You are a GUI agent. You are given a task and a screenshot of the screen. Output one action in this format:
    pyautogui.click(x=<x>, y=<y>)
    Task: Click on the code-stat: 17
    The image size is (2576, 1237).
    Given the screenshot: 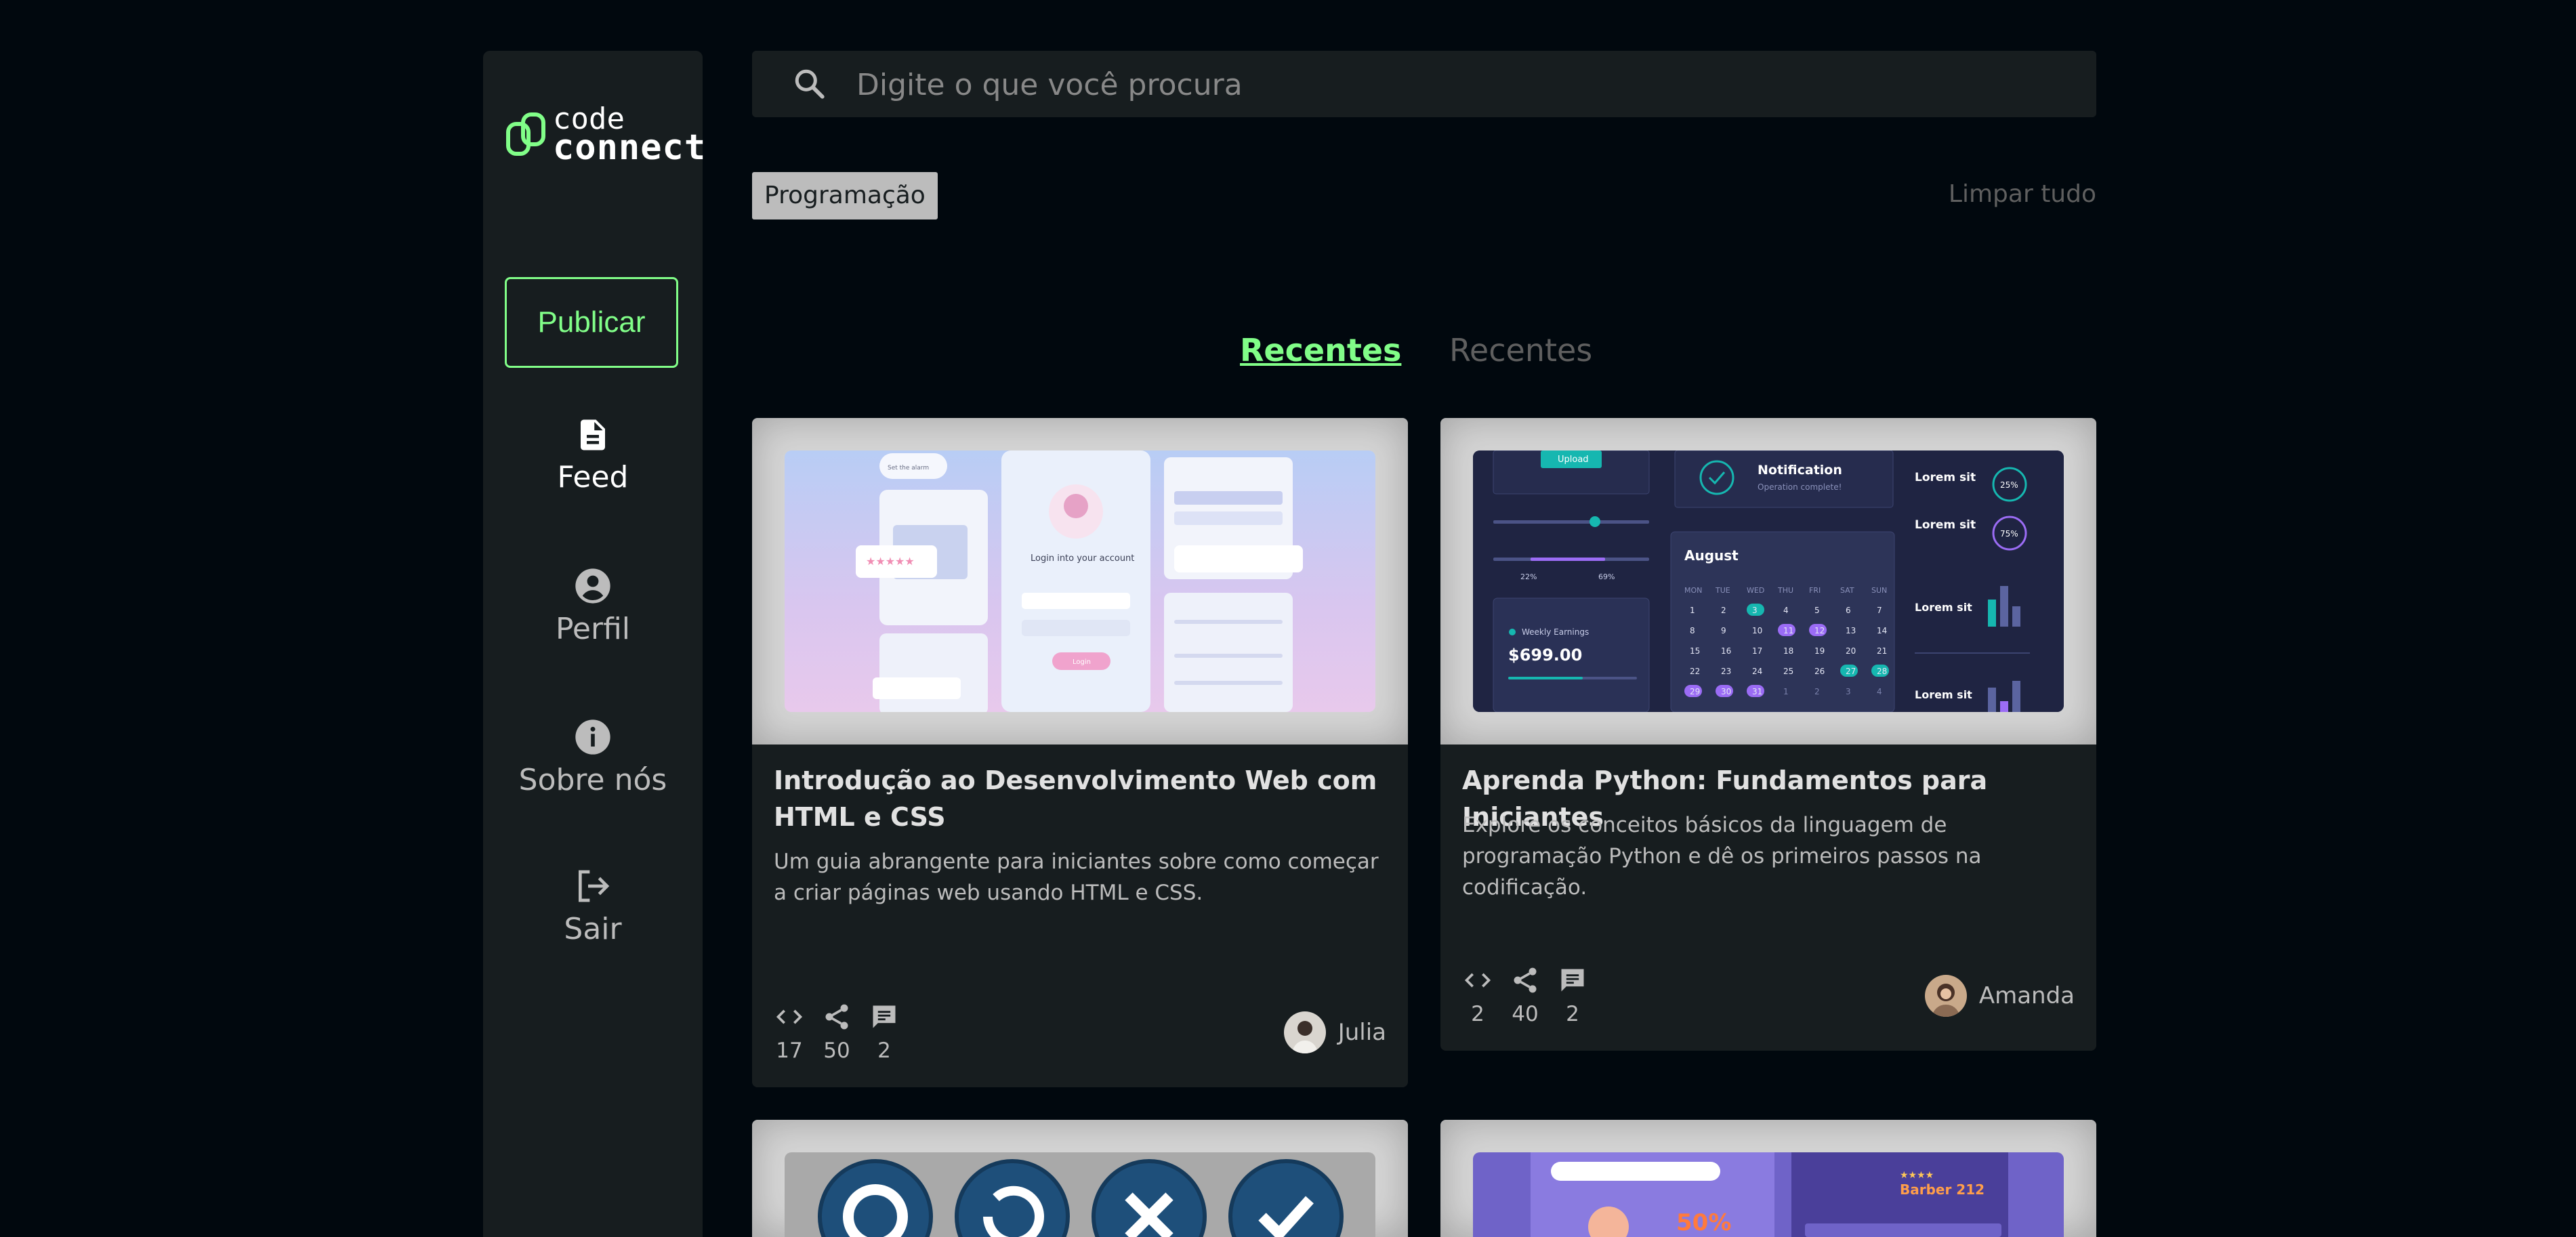 What is the action you would take?
    pyautogui.click(x=789, y=1032)
    